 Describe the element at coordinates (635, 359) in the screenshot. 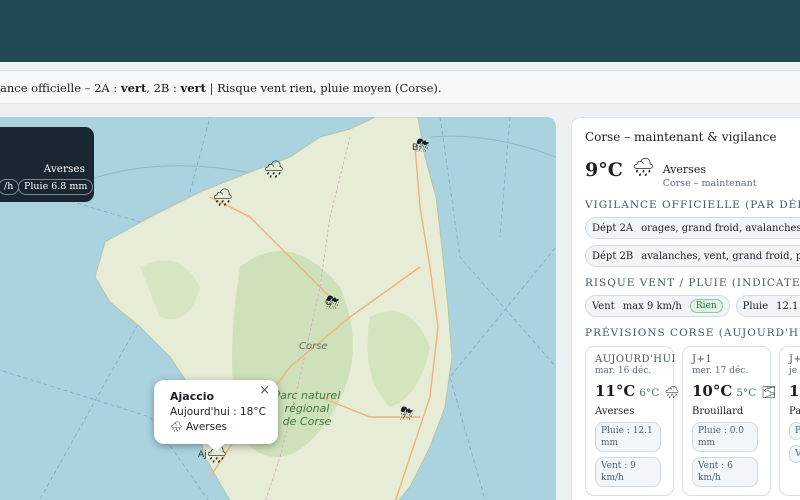

I see `forecast-day: AUJOURD'HUI` at that location.